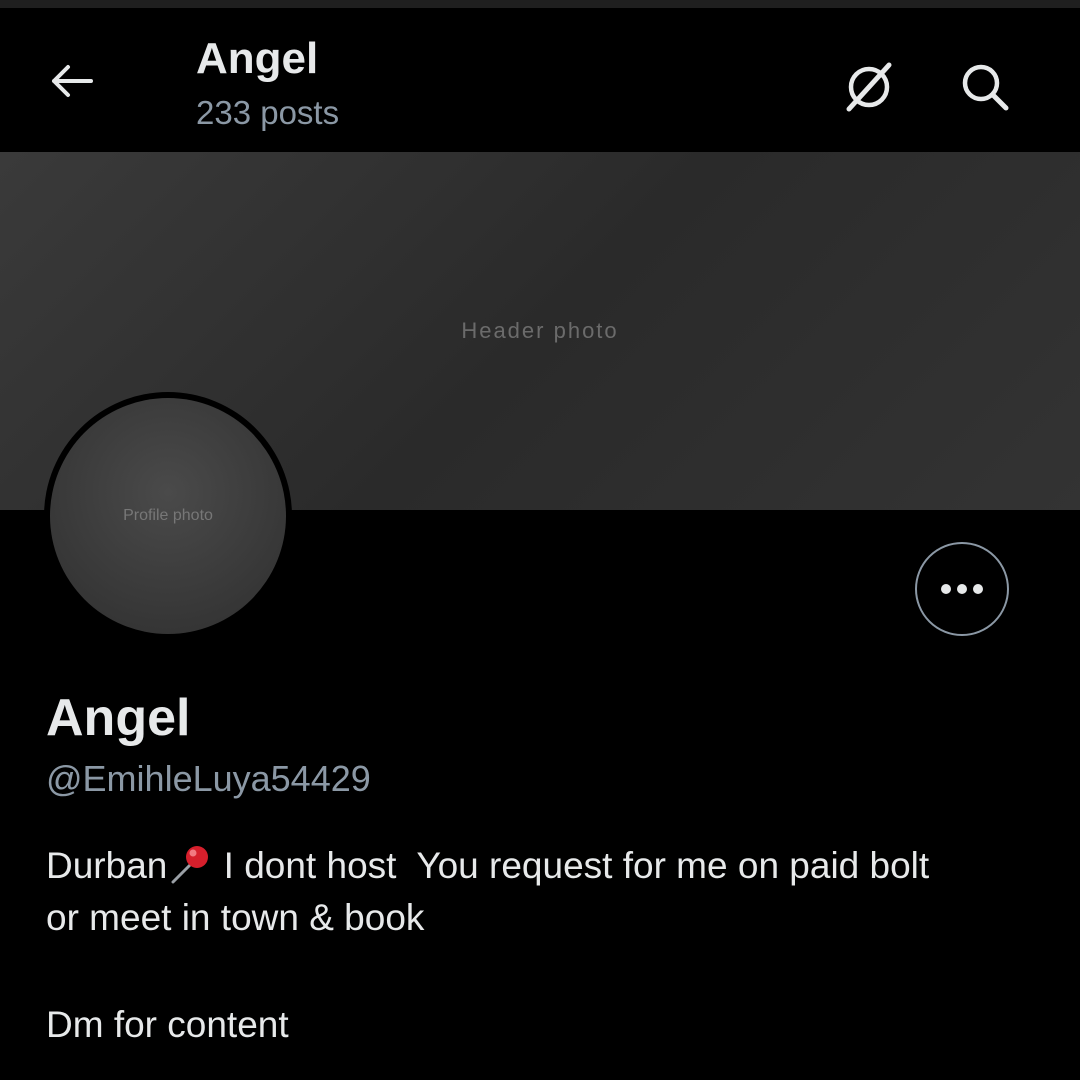  Describe the element at coordinates (257, 58) in the screenshot. I see `header-title: Angel` at that location.